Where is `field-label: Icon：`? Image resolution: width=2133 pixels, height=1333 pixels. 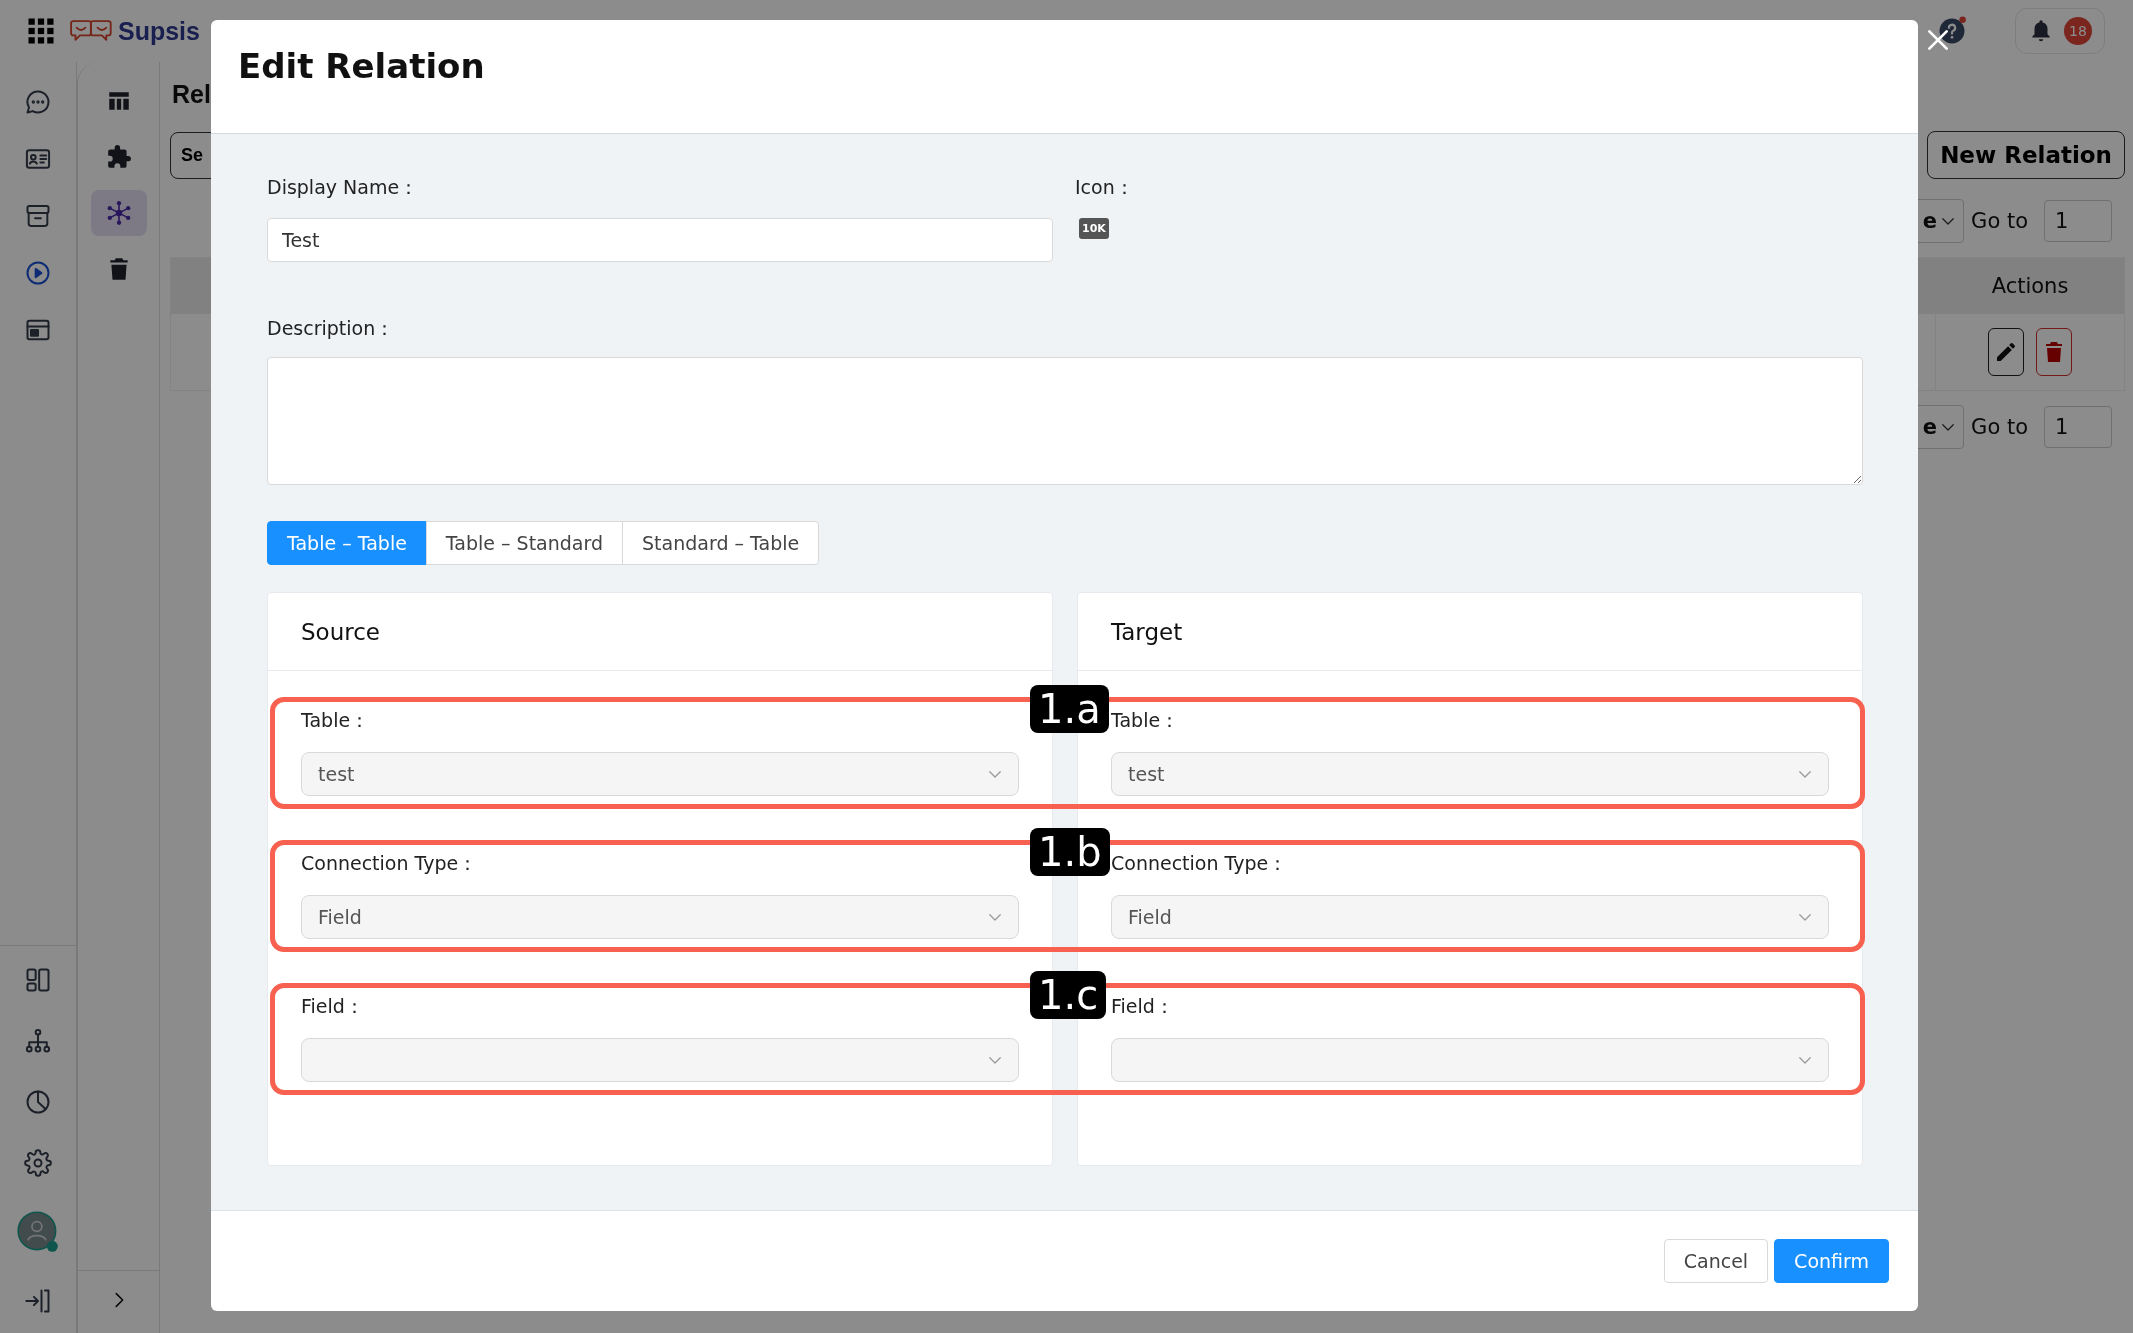 field-label: Icon： is located at coordinates (1105, 187).